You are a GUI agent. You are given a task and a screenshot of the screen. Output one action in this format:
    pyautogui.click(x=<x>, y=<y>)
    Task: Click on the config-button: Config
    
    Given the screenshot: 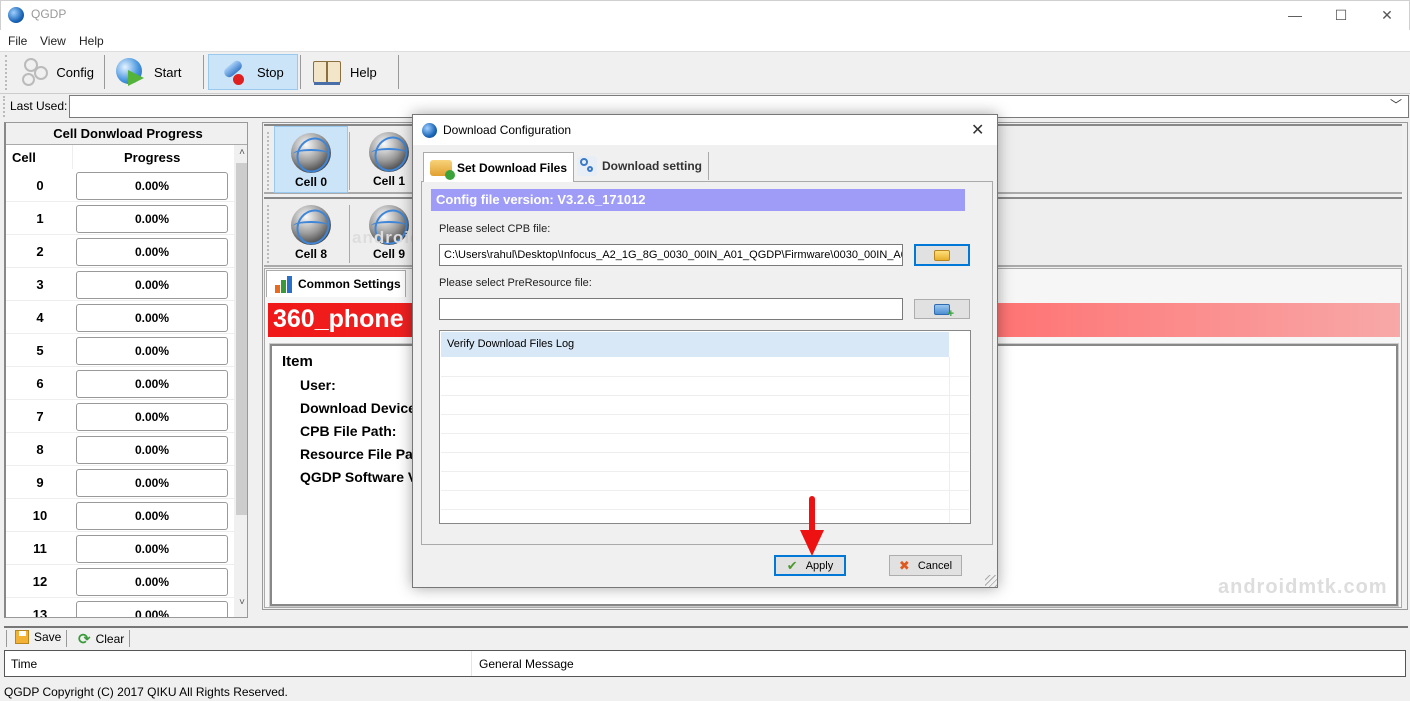 What is the action you would take?
    pyautogui.click(x=58, y=72)
    